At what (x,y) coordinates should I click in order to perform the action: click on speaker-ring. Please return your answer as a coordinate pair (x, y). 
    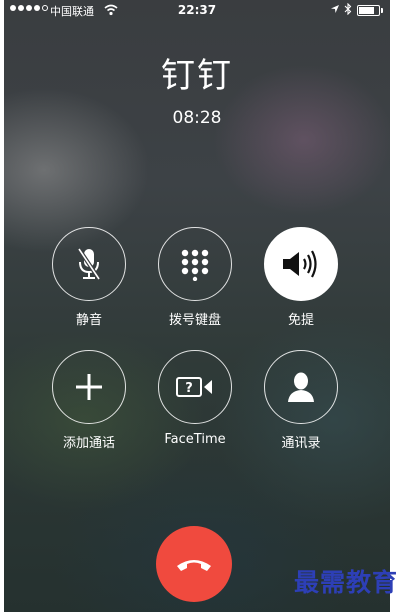
    Looking at the image, I should click on (301, 264).